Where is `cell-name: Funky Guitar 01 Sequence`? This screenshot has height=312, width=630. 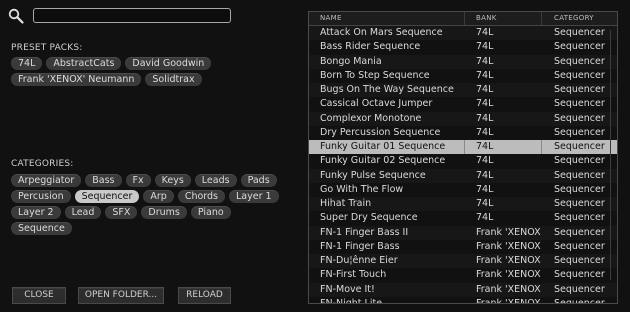
cell-name: Funky Guitar 01 Sequence is located at coordinates (383, 146).